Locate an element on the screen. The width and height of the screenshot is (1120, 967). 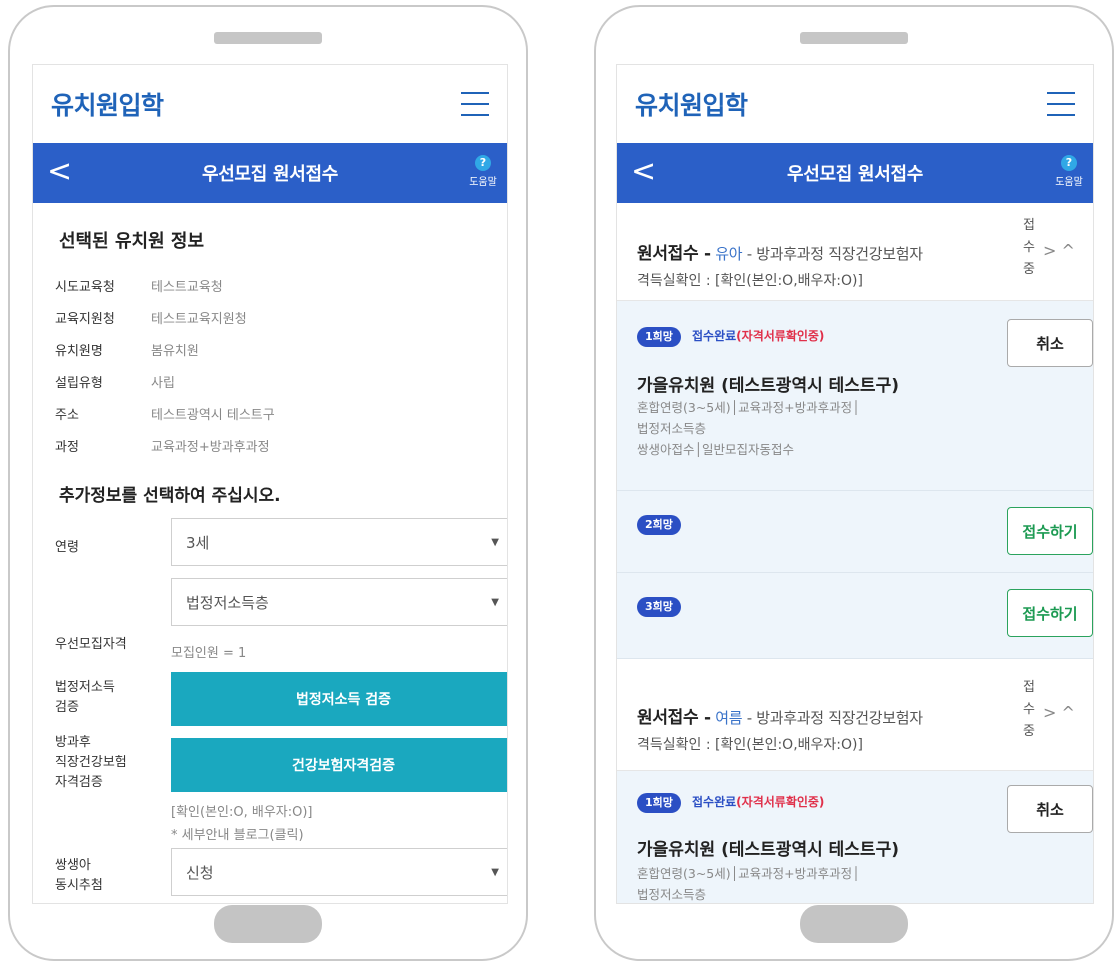
brand-bar: 유치원입학 is located at coordinates (270, 104).